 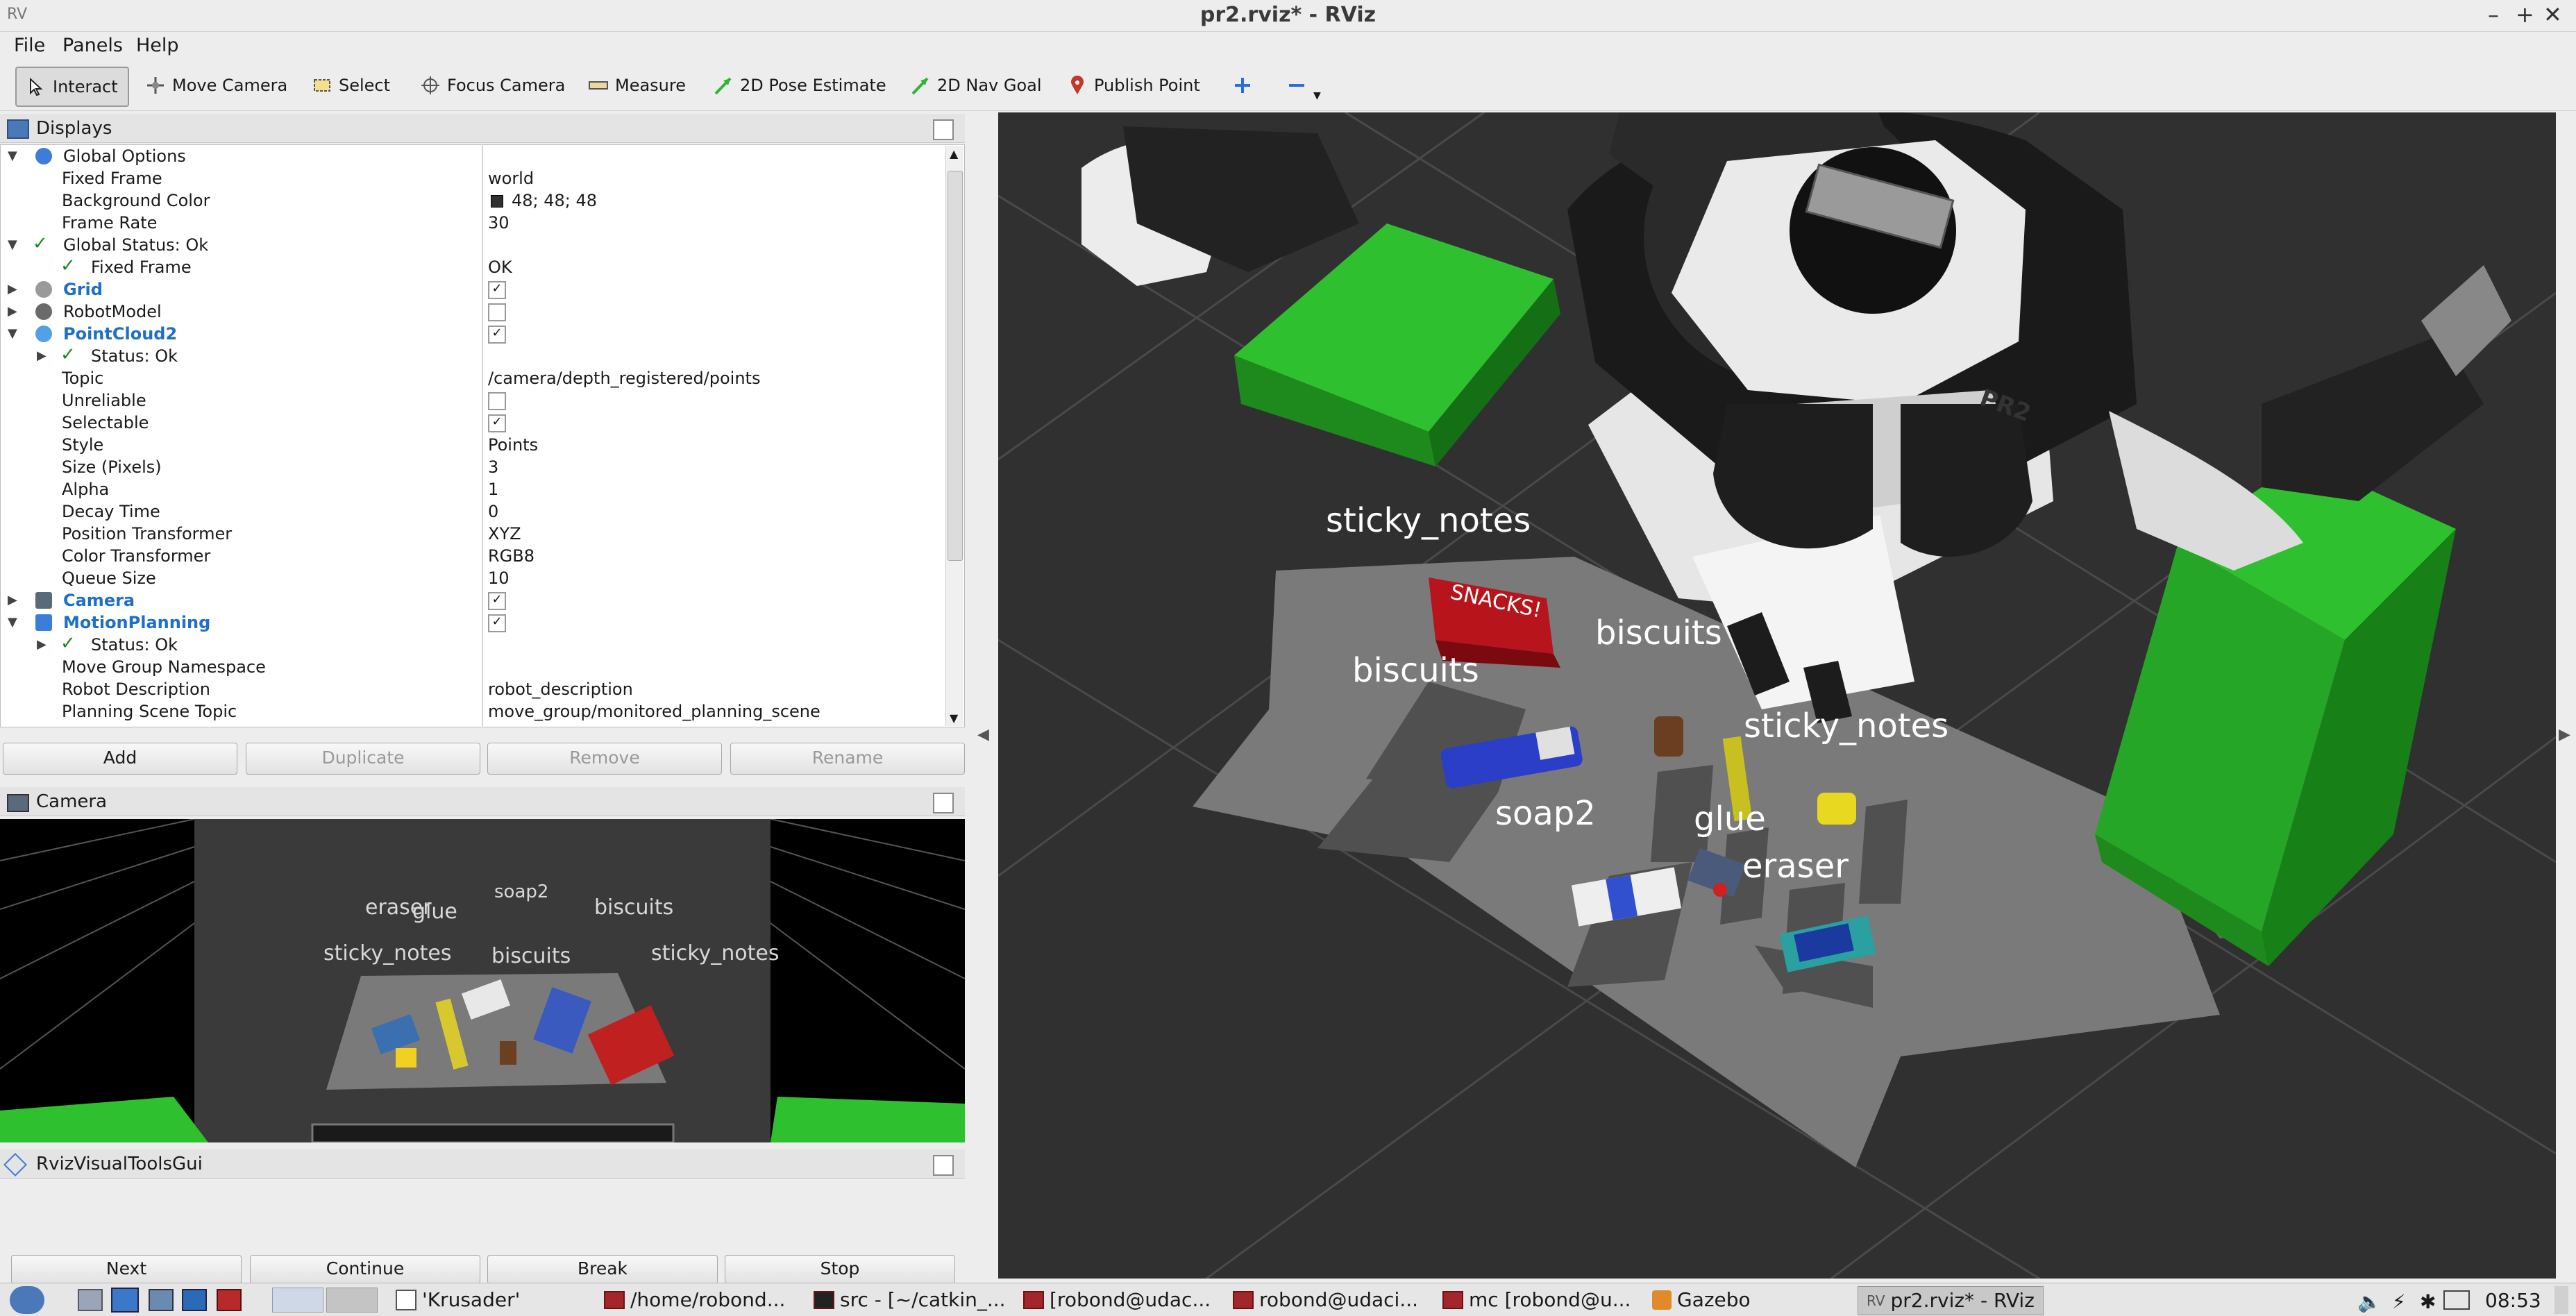 What do you see at coordinates (1134, 85) in the screenshot?
I see `tool-publish-point: Publish Point` at bounding box center [1134, 85].